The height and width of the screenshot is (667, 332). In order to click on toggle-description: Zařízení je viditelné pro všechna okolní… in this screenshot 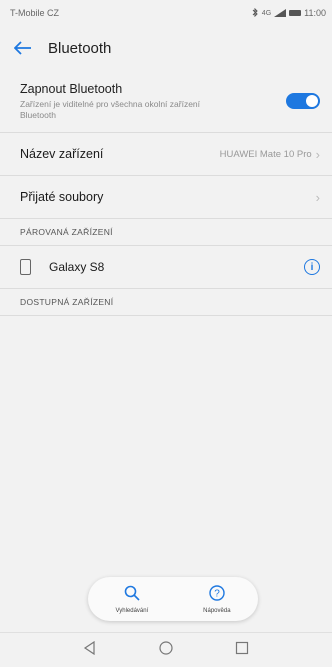, I will do `click(110, 109)`.